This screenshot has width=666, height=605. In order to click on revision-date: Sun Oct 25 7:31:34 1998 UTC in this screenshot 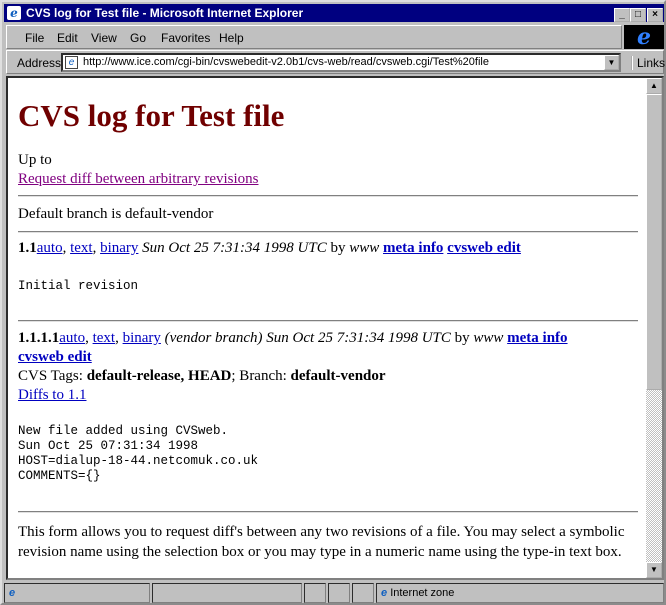, I will do `click(234, 248)`.